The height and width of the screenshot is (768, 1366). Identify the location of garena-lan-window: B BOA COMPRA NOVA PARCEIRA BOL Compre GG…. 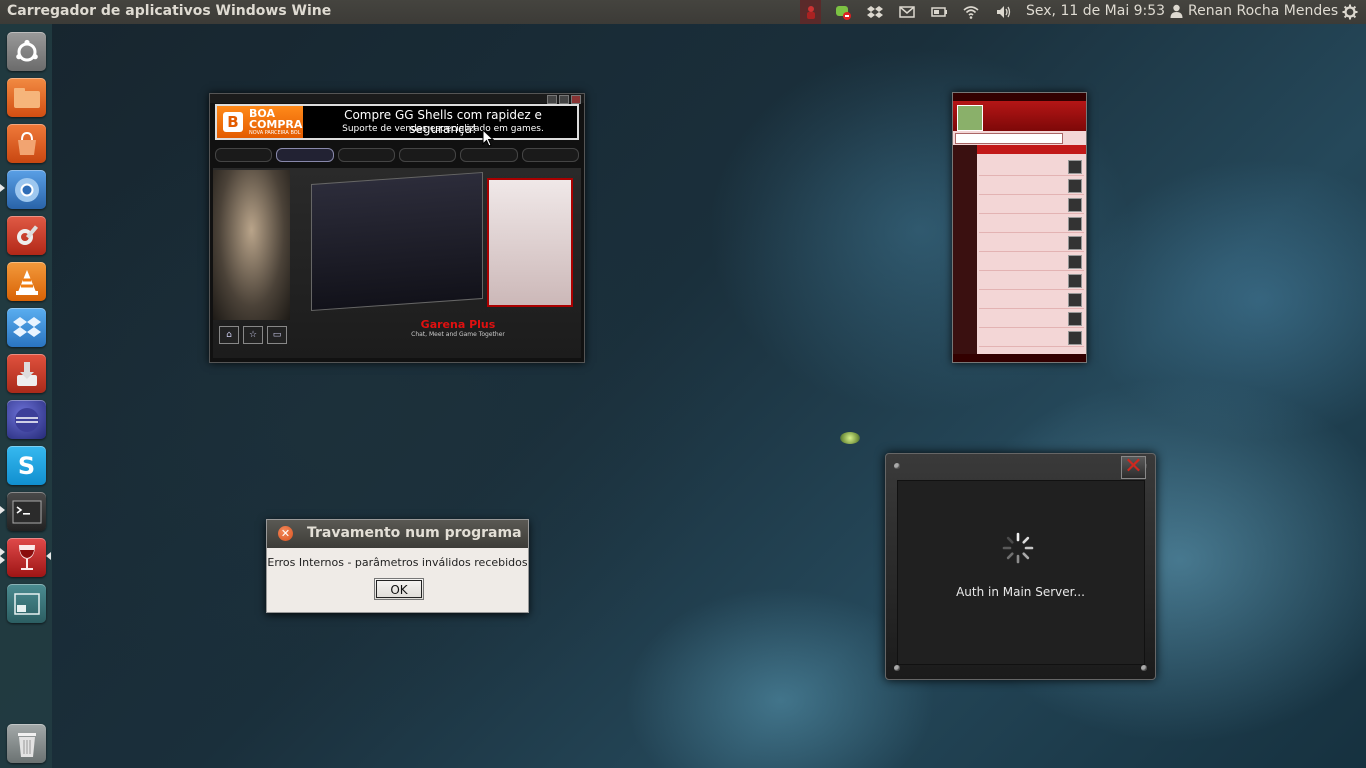
(397, 228).